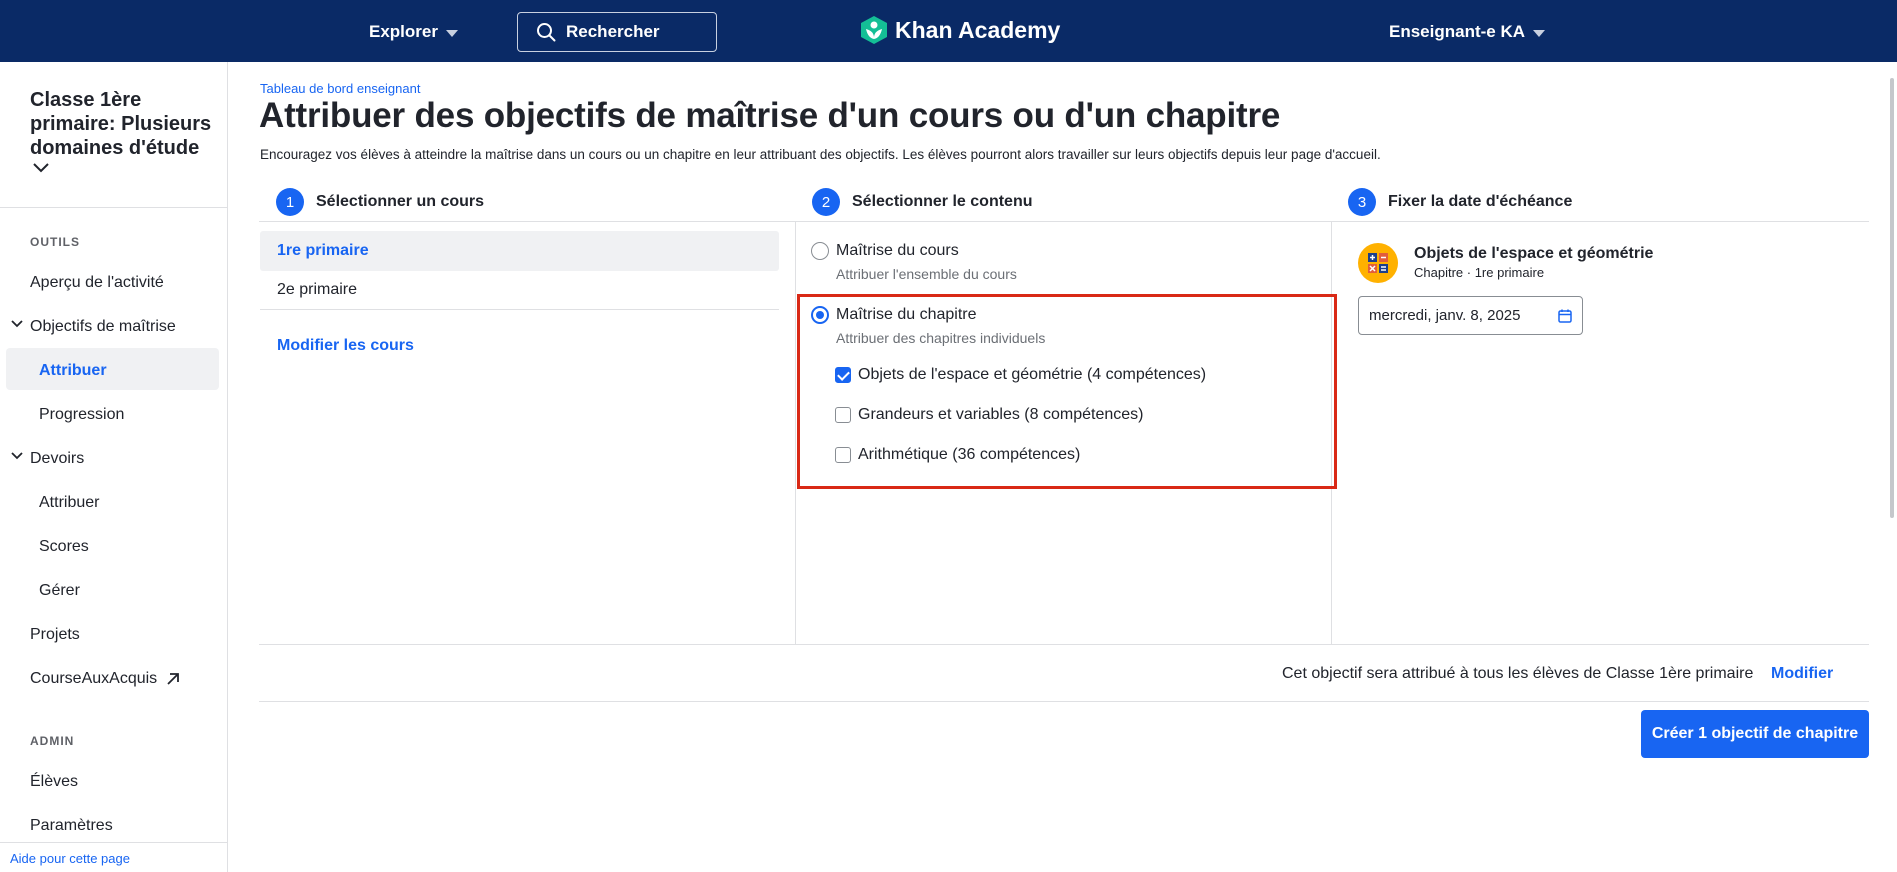 Image resolution: width=1897 pixels, height=872 pixels. Describe the element at coordinates (1892, 298) in the screenshot. I see `scrollbar` at that location.